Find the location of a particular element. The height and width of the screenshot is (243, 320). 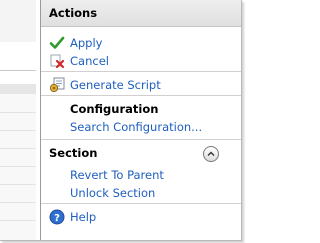

generate-script-action: Generate Script is located at coordinates (141, 85).